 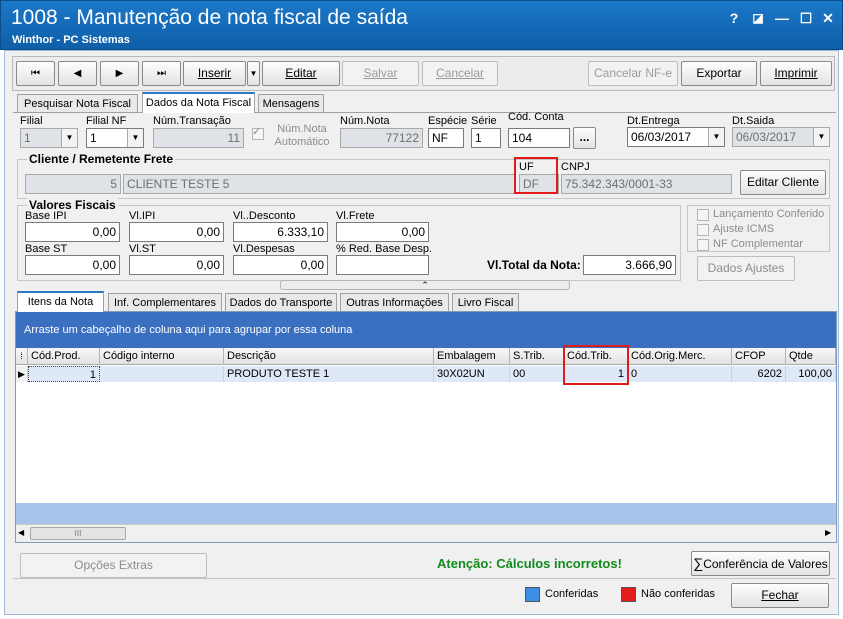 I want to click on minimize-icon: —, so click(x=782, y=18).